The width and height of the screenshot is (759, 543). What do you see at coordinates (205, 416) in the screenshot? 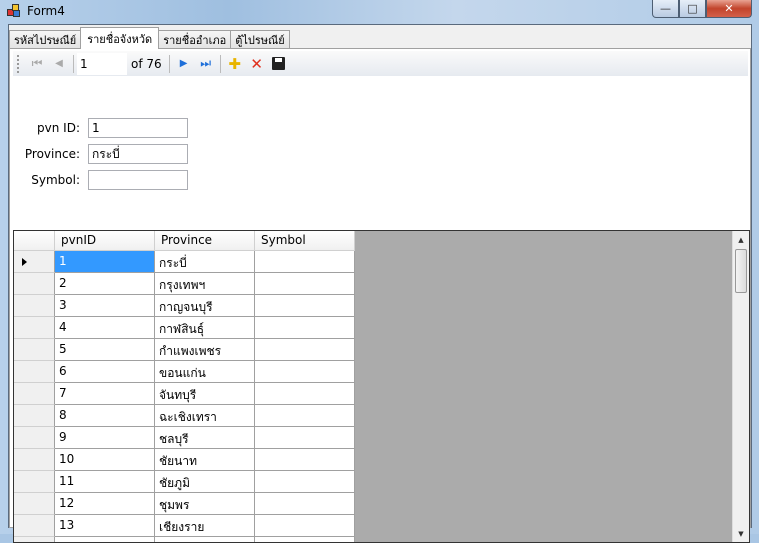
I see `cell-province: ฉะเชิงเทรา` at bounding box center [205, 416].